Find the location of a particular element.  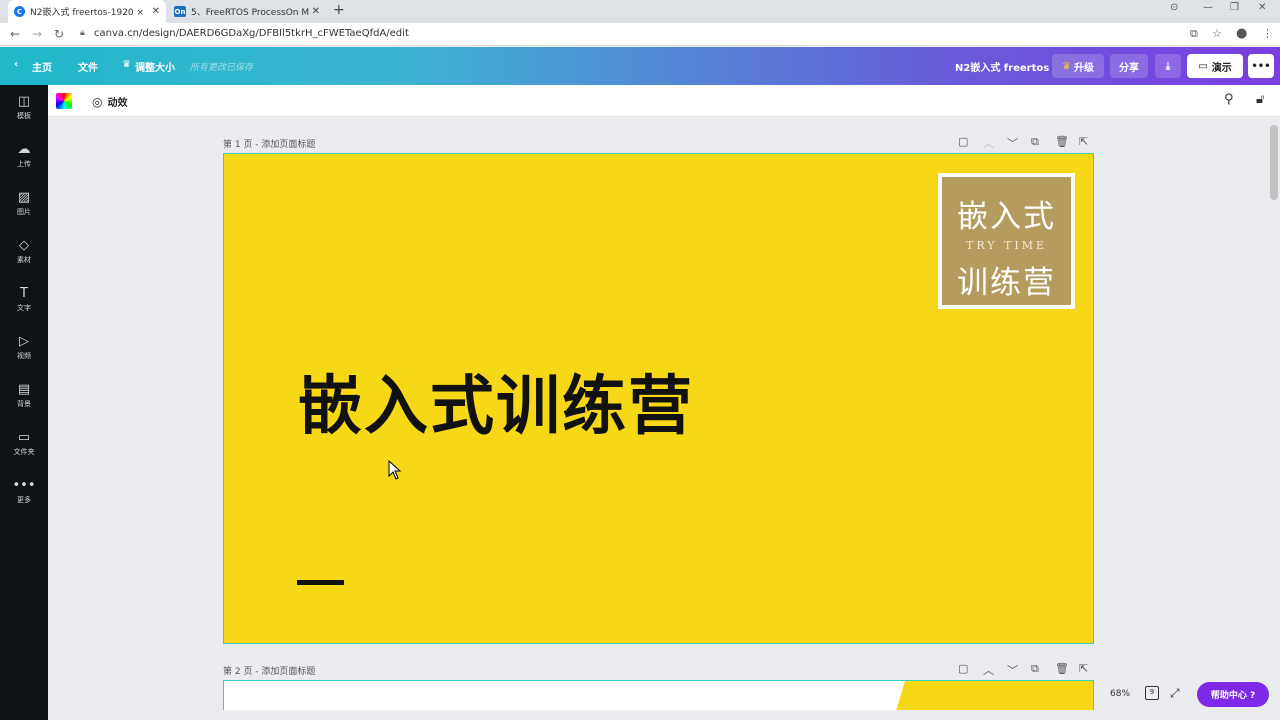

editor-toolbar: ◎ 动效 ⚲ 🔓︎ is located at coordinates (664, 101).